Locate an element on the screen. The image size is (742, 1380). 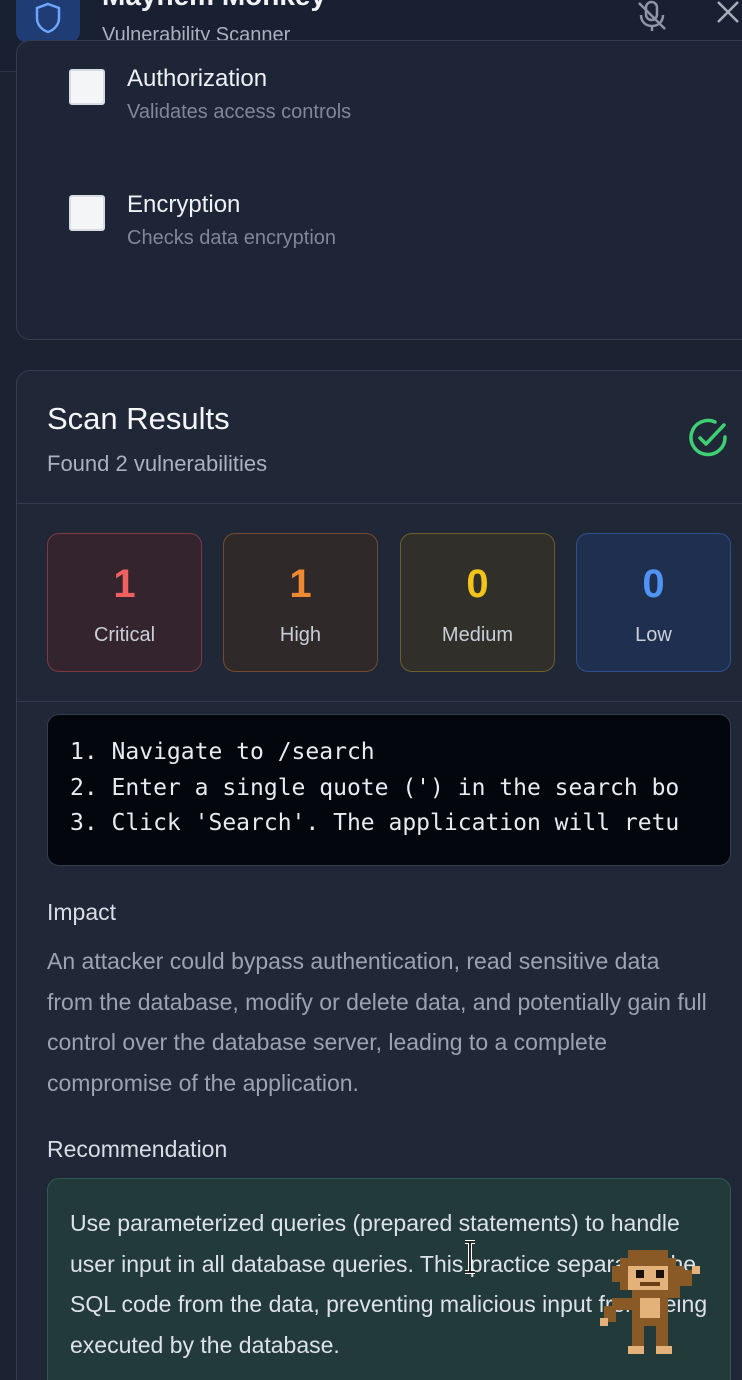
text-cursor-icon is located at coordinates (470, 1257).